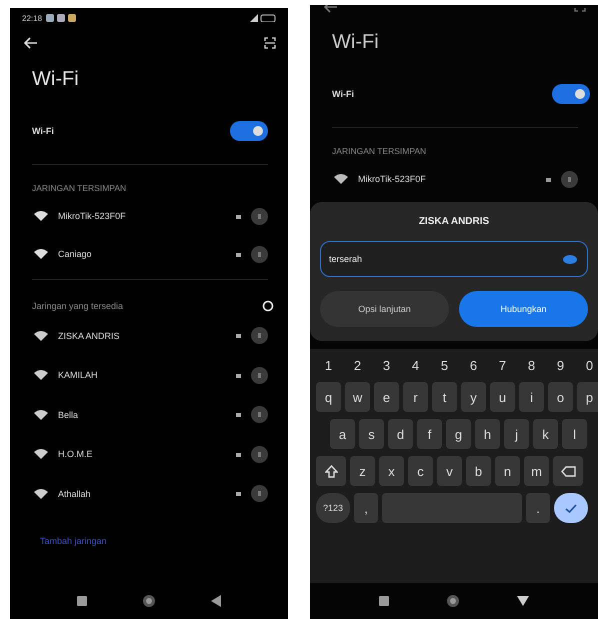 This screenshot has height=619, width=598. What do you see at coordinates (215, 601) in the screenshot?
I see `back-icon` at bounding box center [215, 601].